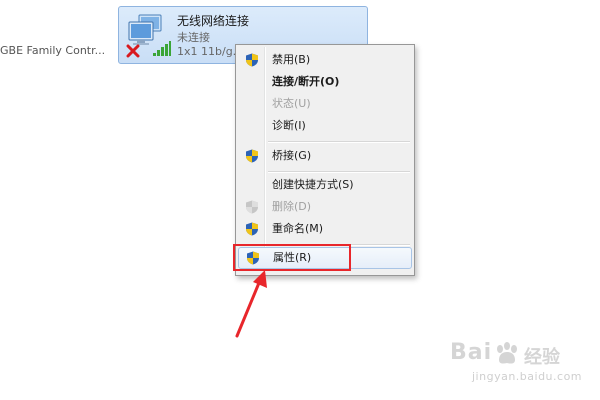  Describe the element at coordinates (313, 184) in the screenshot. I see `menu-item-label: 创建快捷方式(S)` at that location.